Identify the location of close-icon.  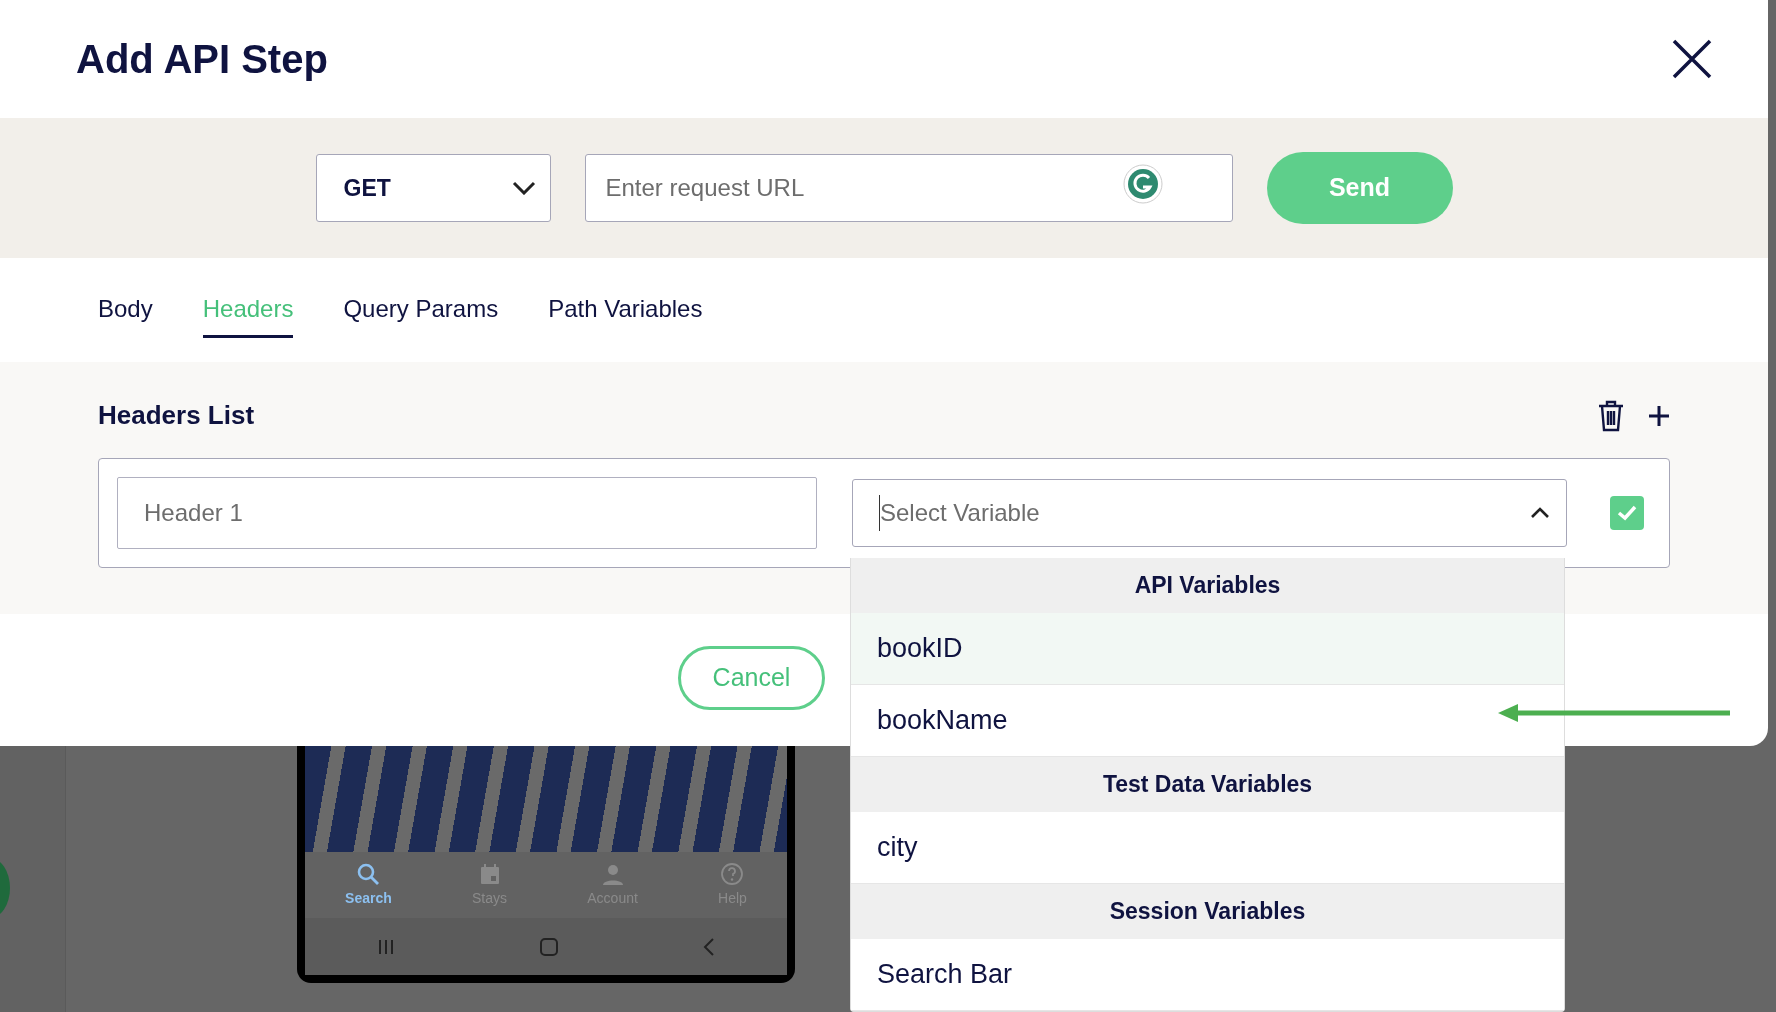
(1692, 59).